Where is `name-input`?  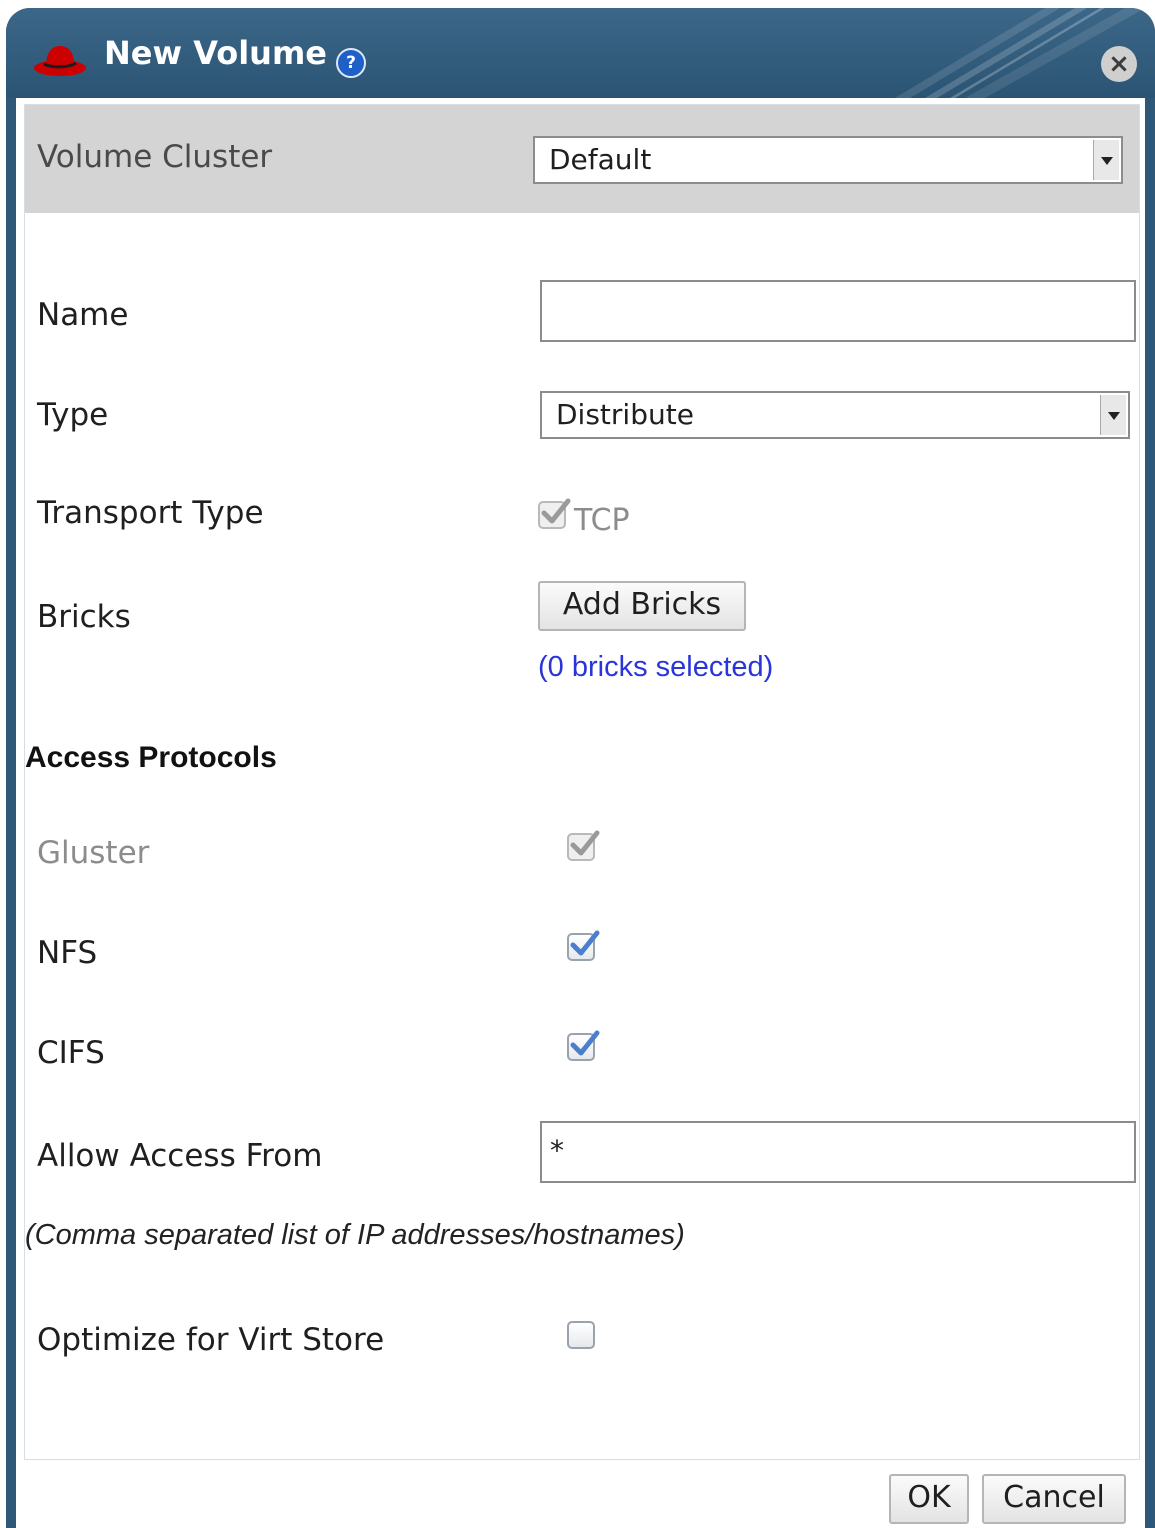 name-input is located at coordinates (838, 311).